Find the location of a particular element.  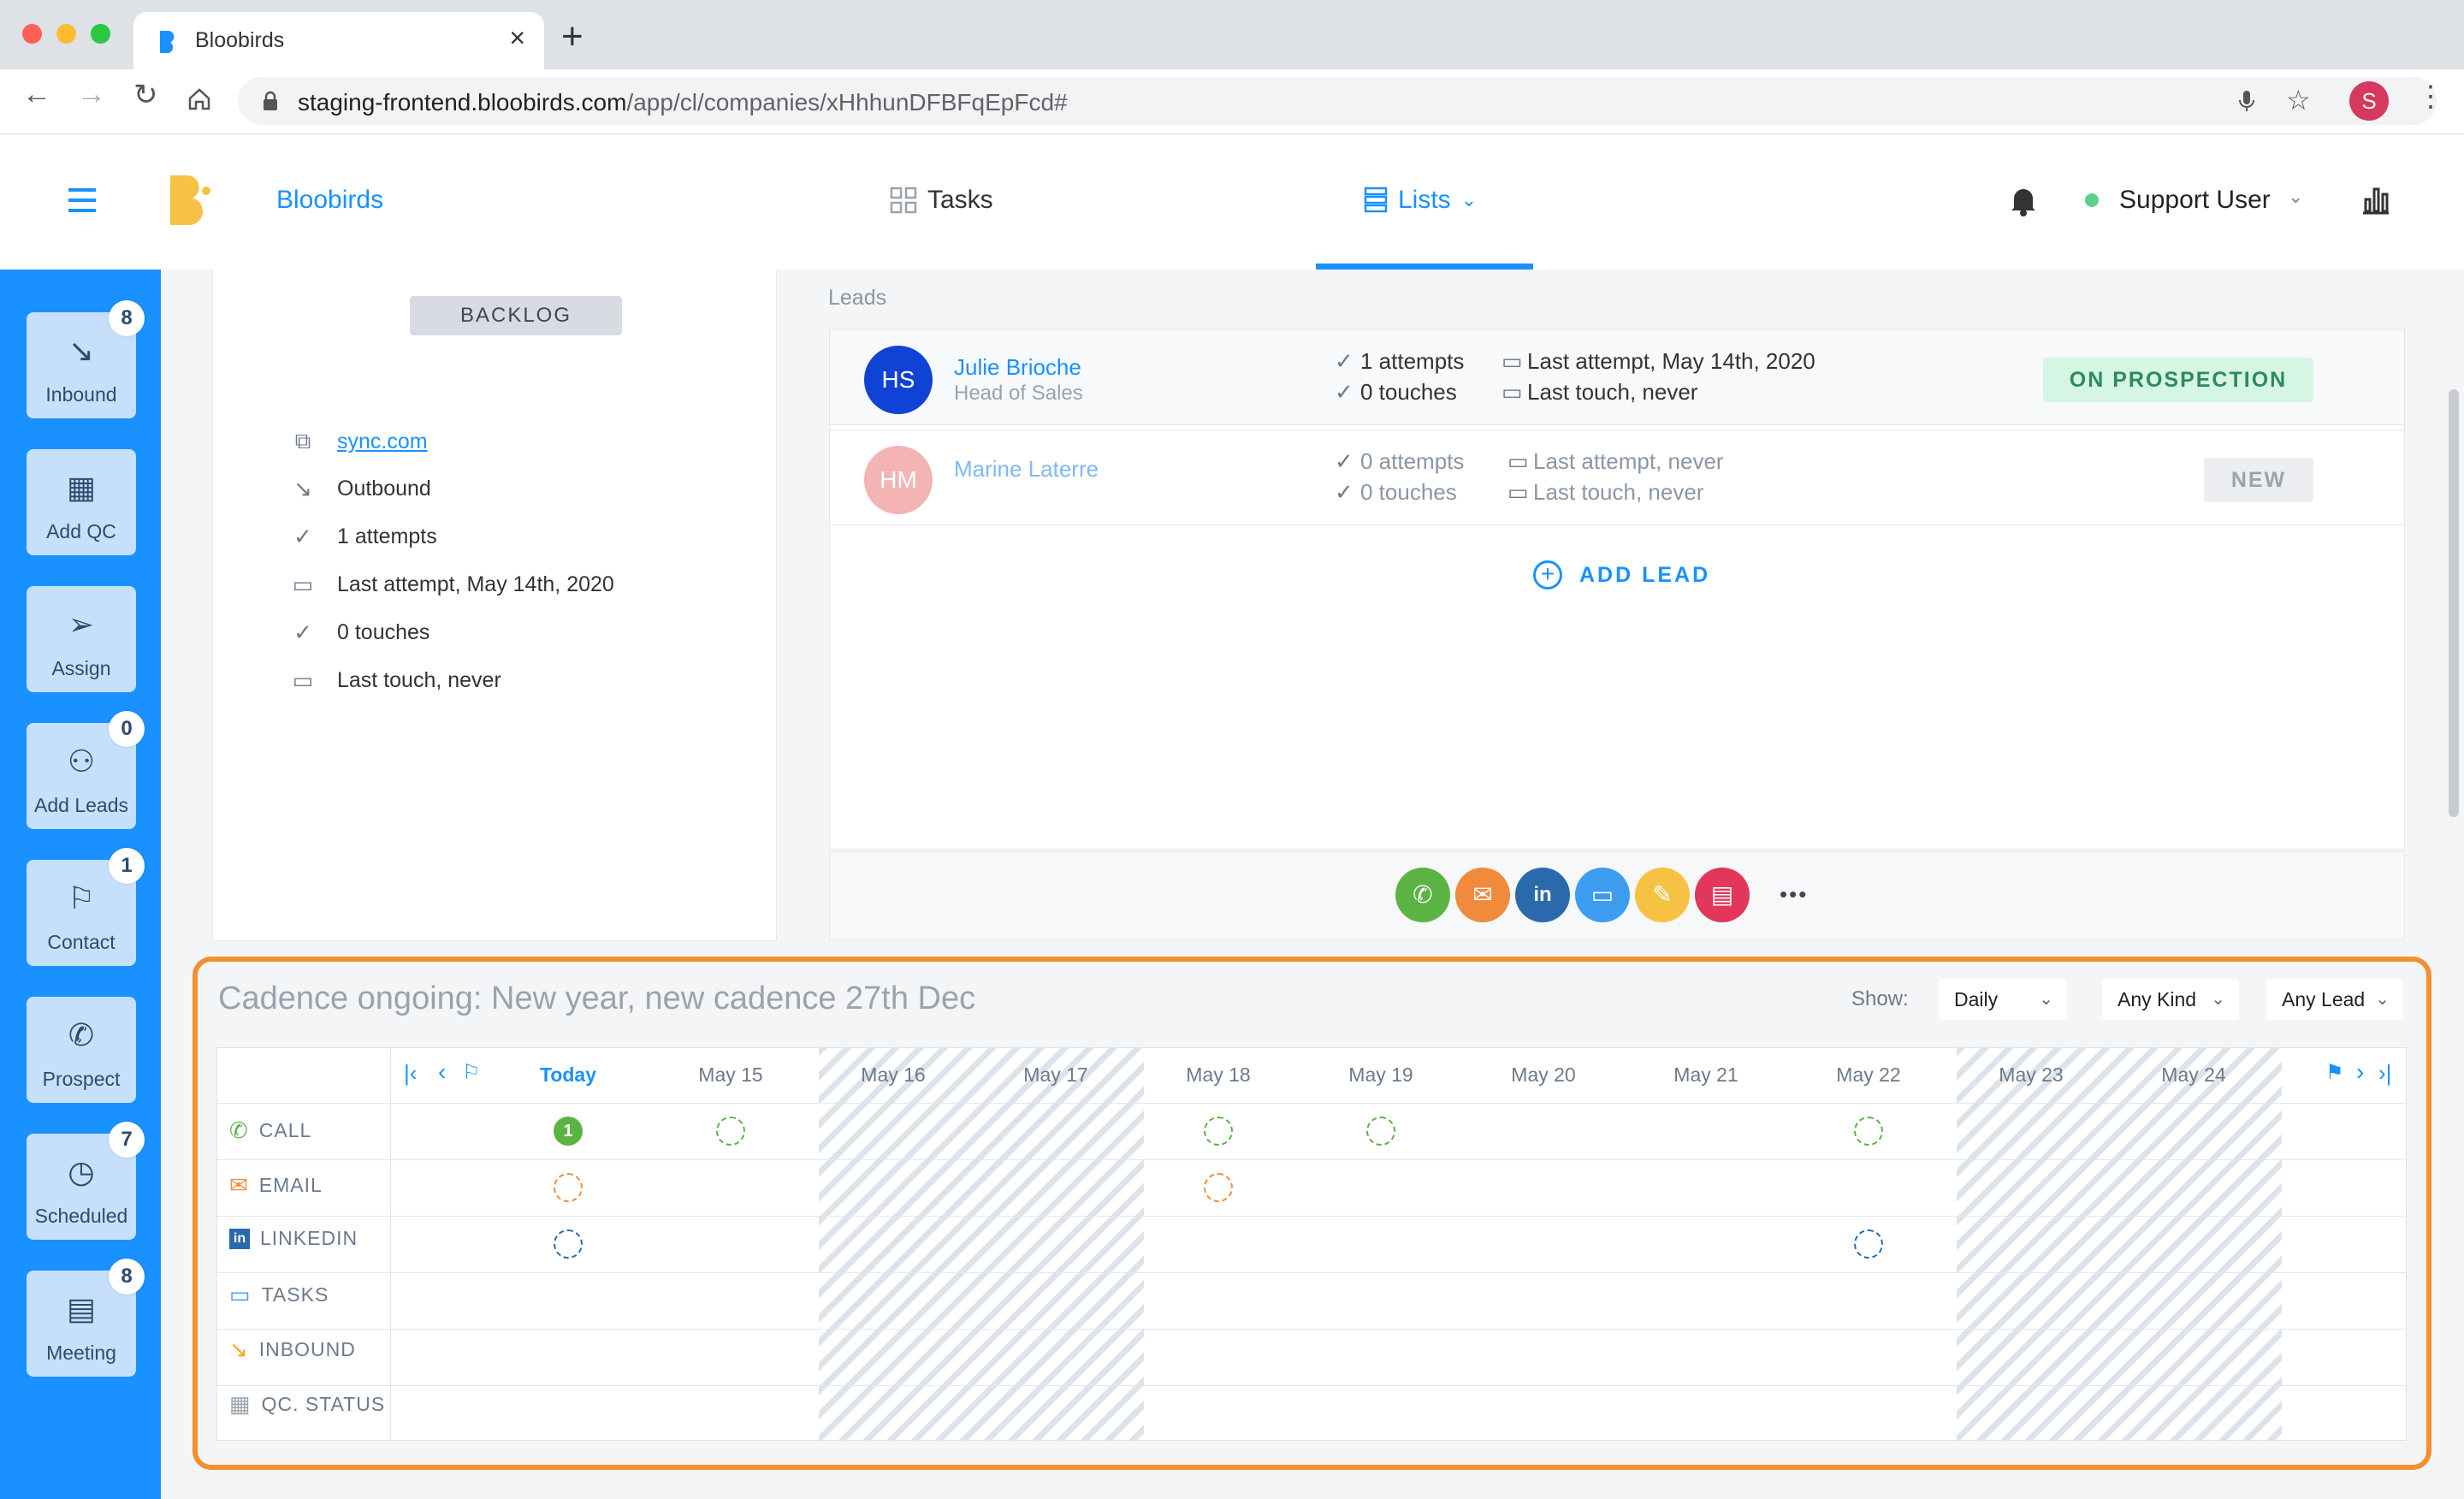

lead-status-badge: ON PROSPECTION is located at coordinates (2178, 380).